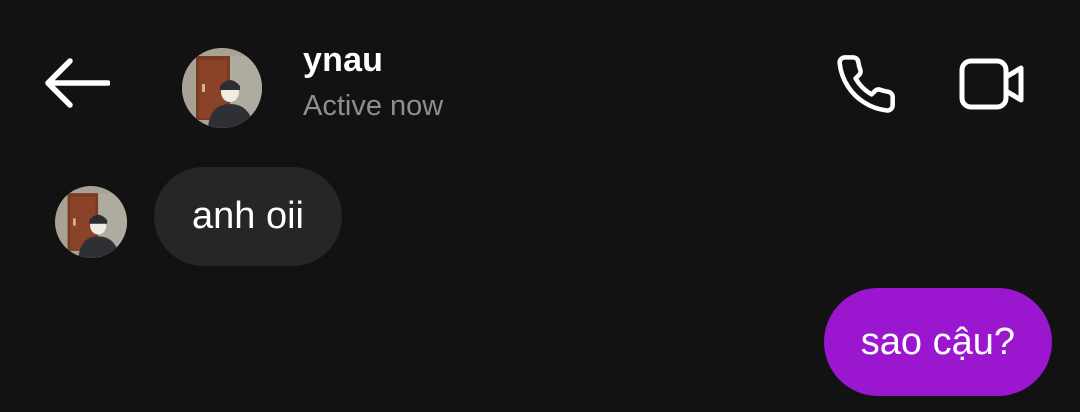 The image size is (1080, 412). Describe the element at coordinates (373, 106) in the screenshot. I see `active-status: Active now` at that location.